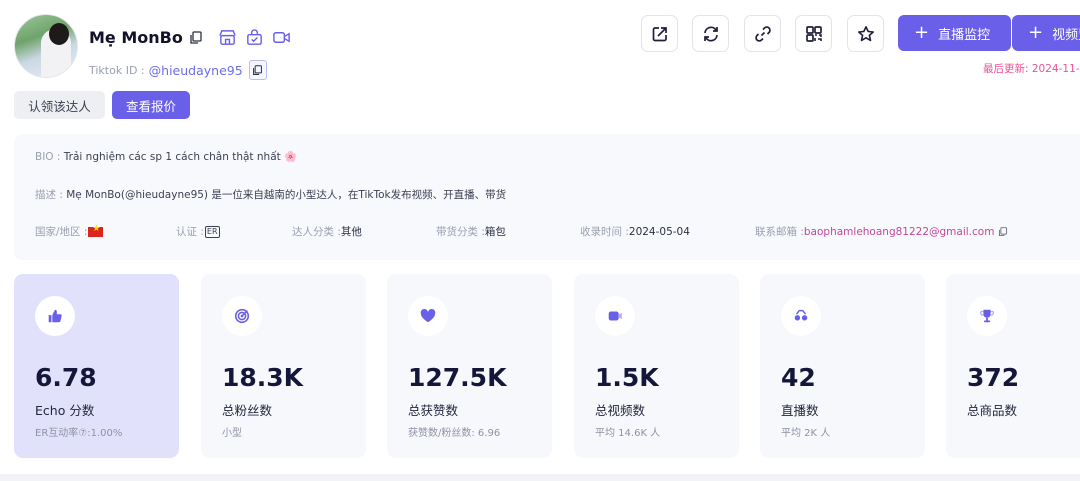 Image resolution: width=1080 pixels, height=481 pixels. I want to click on trophy-icon, so click(987, 316).